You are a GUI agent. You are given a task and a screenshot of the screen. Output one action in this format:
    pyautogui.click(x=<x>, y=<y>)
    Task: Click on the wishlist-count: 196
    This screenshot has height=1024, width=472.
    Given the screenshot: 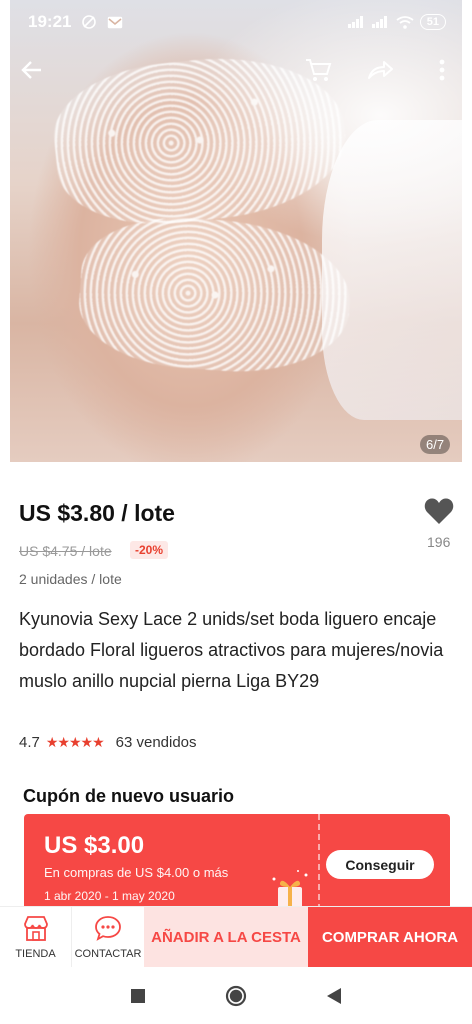 What is the action you would take?
    pyautogui.click(x=439, y=542)
    